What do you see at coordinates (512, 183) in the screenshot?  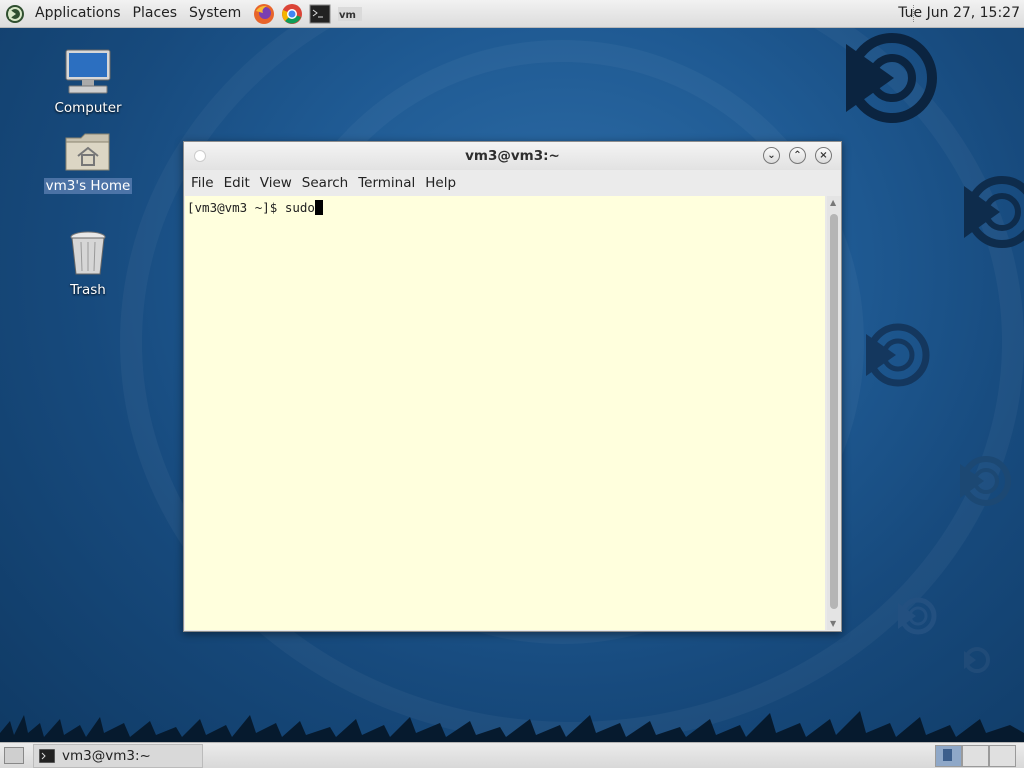 I see `terminal-menubar: File Edit View Search Terminal Help` at bounding box center [512, 183].